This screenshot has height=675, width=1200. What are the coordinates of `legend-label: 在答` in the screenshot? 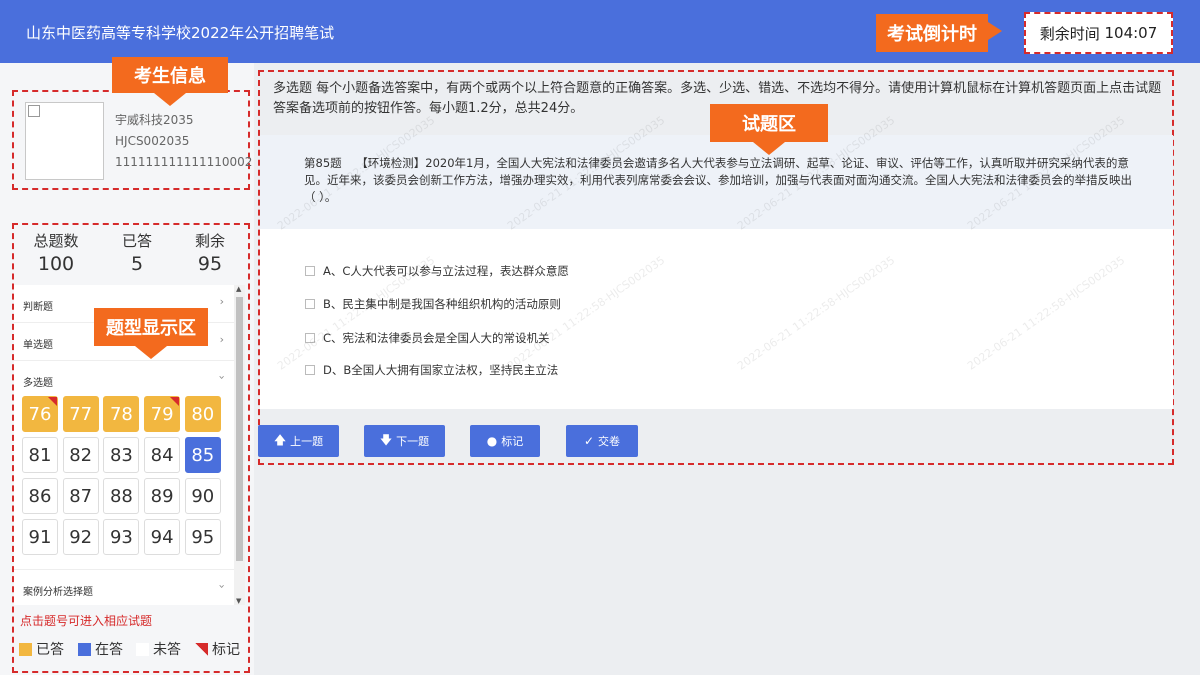 It's located at (109, 650).